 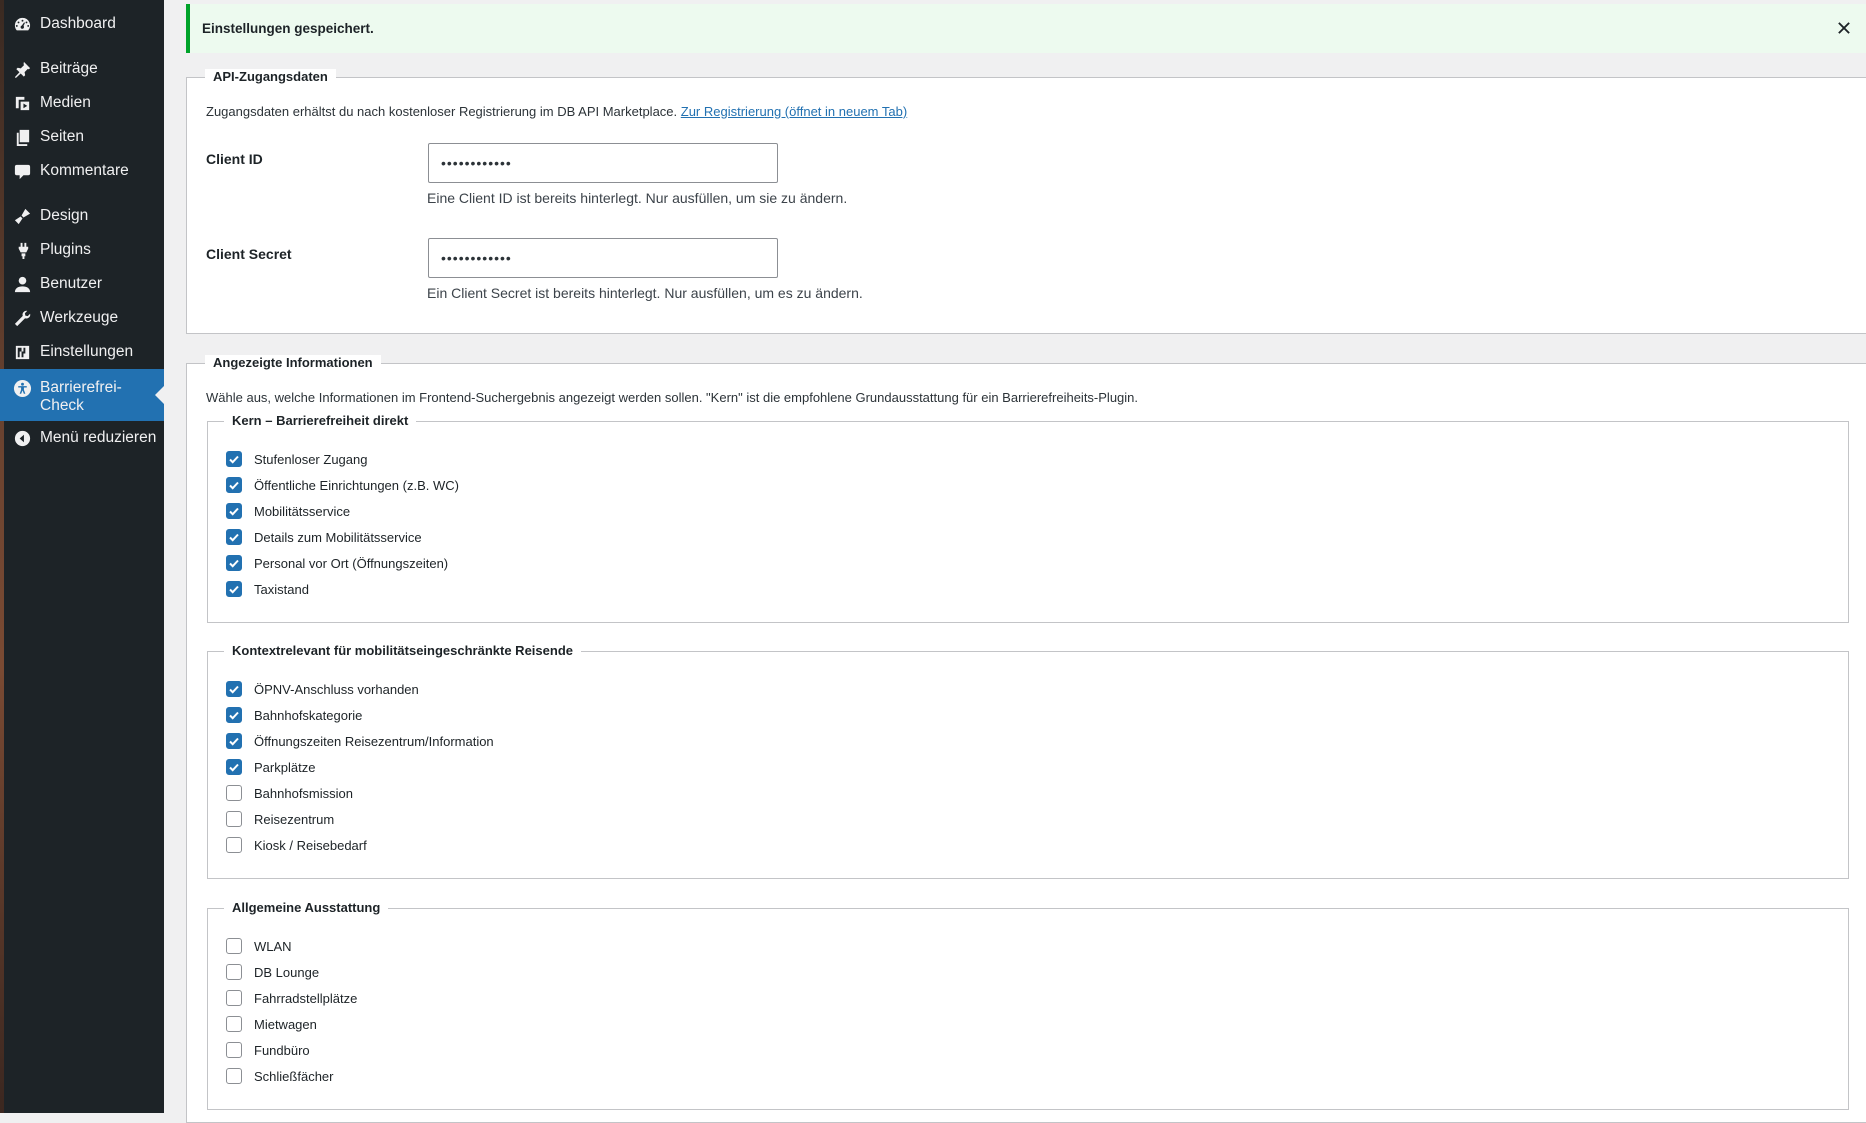 I want to click on checkbox-row: Mietwagen, so click(x=271, y=1024).